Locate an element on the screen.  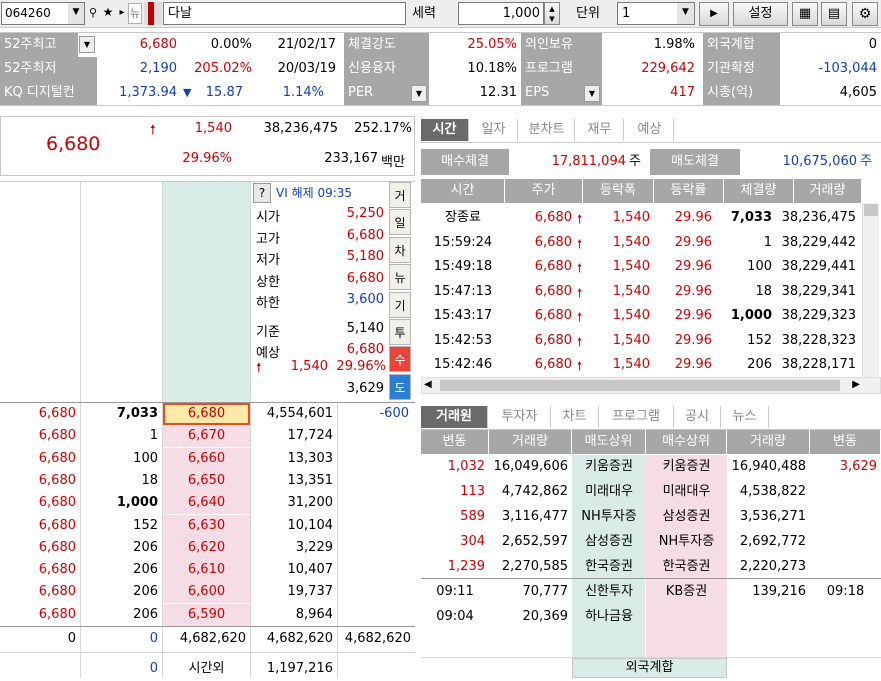
info-dropdown-icon: ▼ is located at coordinates (87, 44).